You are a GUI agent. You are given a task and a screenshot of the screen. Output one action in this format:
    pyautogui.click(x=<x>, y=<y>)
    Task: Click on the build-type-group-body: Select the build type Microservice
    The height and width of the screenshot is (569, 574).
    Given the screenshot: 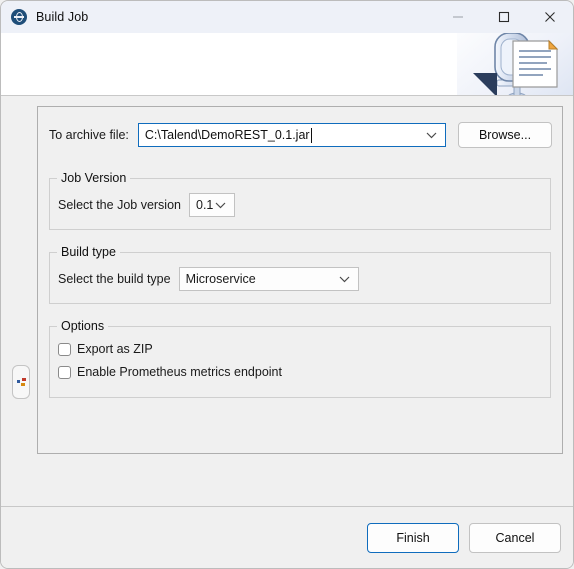 What is the action you would take?
    pyautogui.click(x=300, y=278)
    